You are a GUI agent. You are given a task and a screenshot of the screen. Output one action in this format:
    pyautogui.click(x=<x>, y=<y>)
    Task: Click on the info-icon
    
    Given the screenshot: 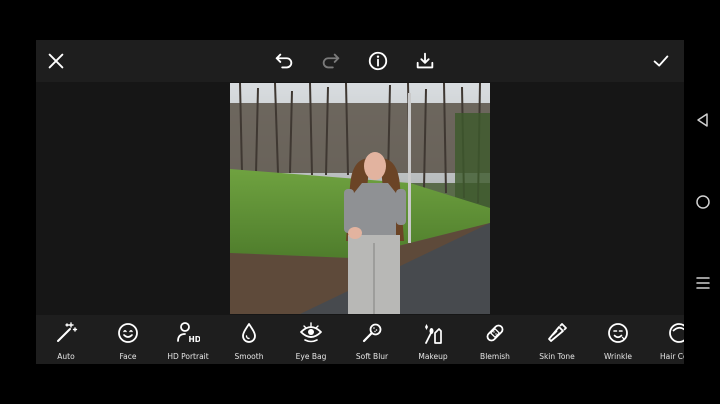 What is the action you would take?
    pyautogui.click(x=378, y=61)
    